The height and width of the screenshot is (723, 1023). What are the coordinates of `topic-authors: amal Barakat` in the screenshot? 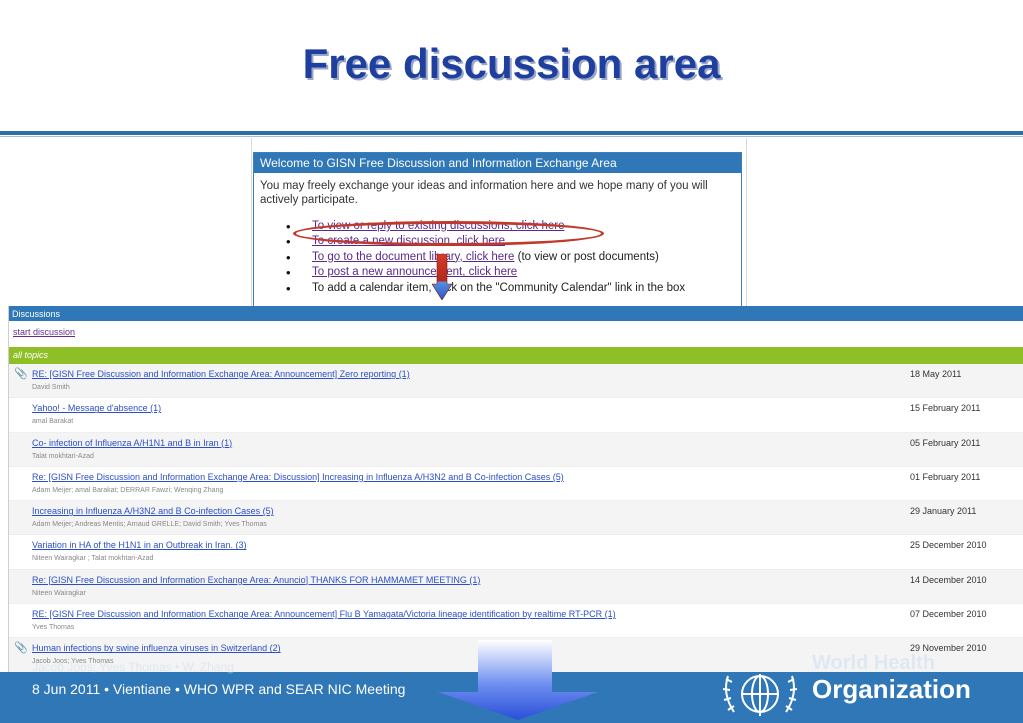 It's located at (53, 422).